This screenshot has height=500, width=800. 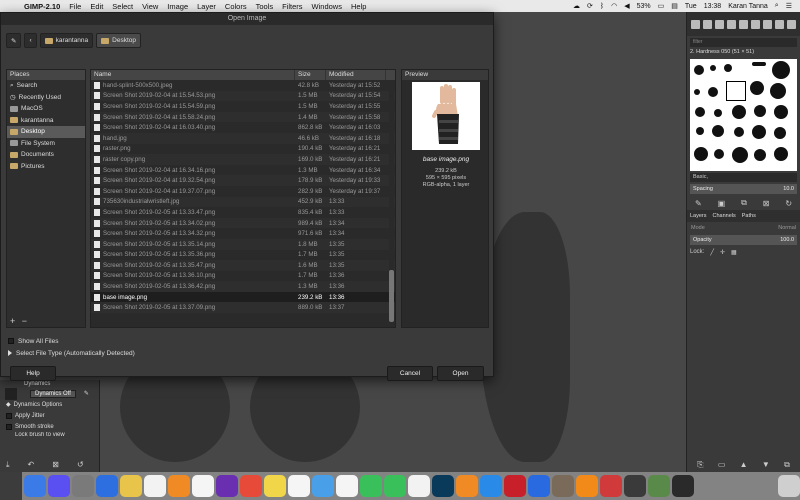 What do you see at coordinates (8, 404) in the screenshot?
I see `expander-icon: ◆` at bounding box center [8, 404].